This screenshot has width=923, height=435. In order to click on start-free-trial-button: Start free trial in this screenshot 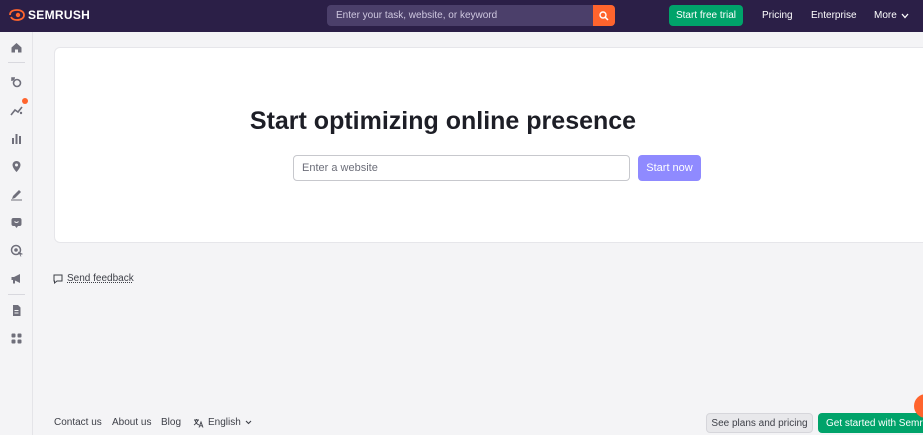, I will do `click(706, 15)`.